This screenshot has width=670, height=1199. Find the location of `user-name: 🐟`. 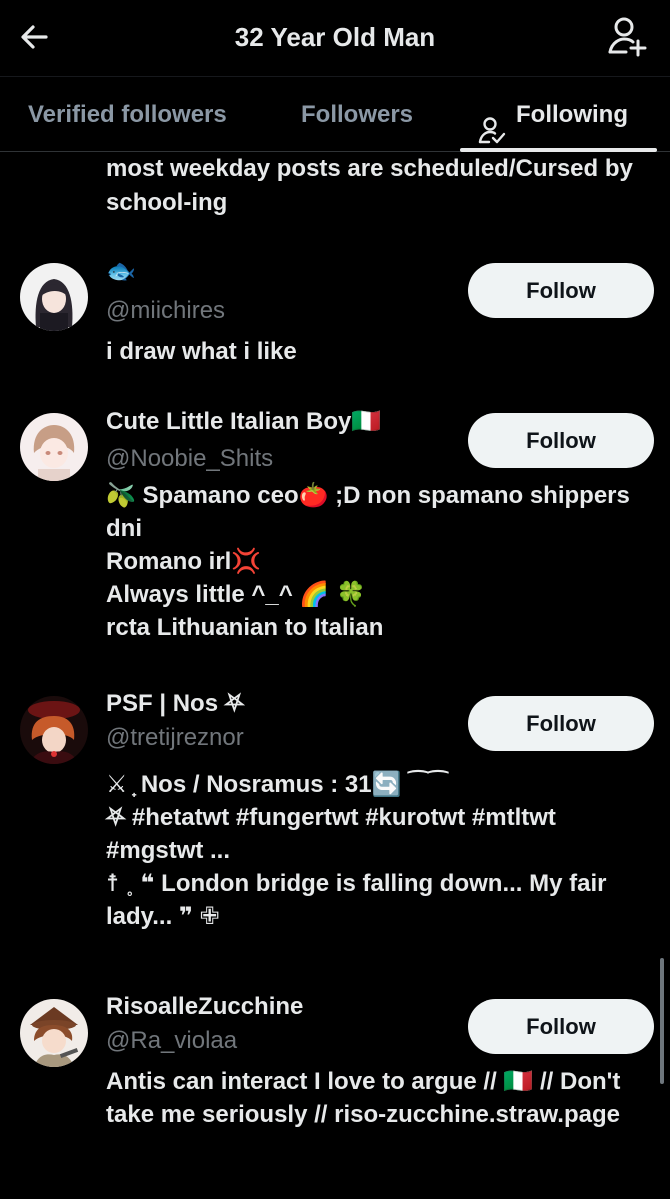

user-name: 🐟 is located at coordinates (121, 271).